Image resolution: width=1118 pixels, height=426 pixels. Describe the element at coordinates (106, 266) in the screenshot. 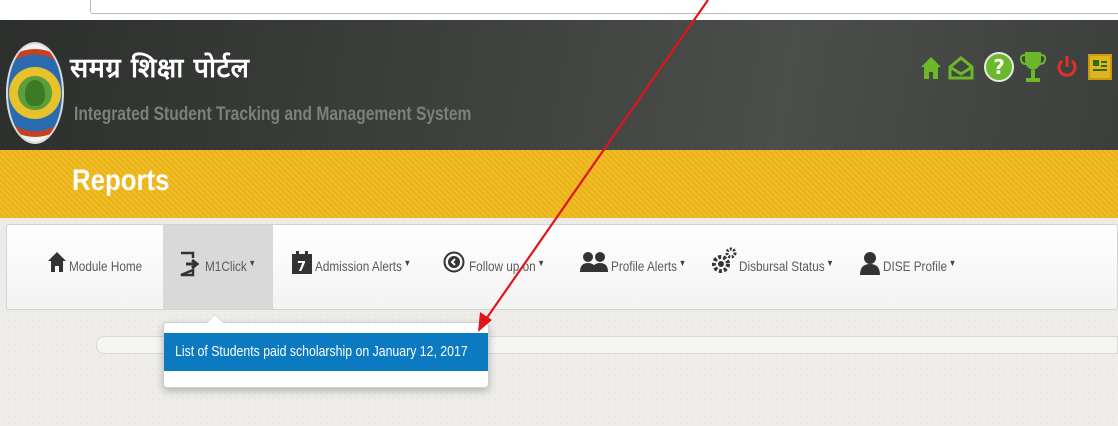

I see `nav-module-home-label: Module Home` at that location.